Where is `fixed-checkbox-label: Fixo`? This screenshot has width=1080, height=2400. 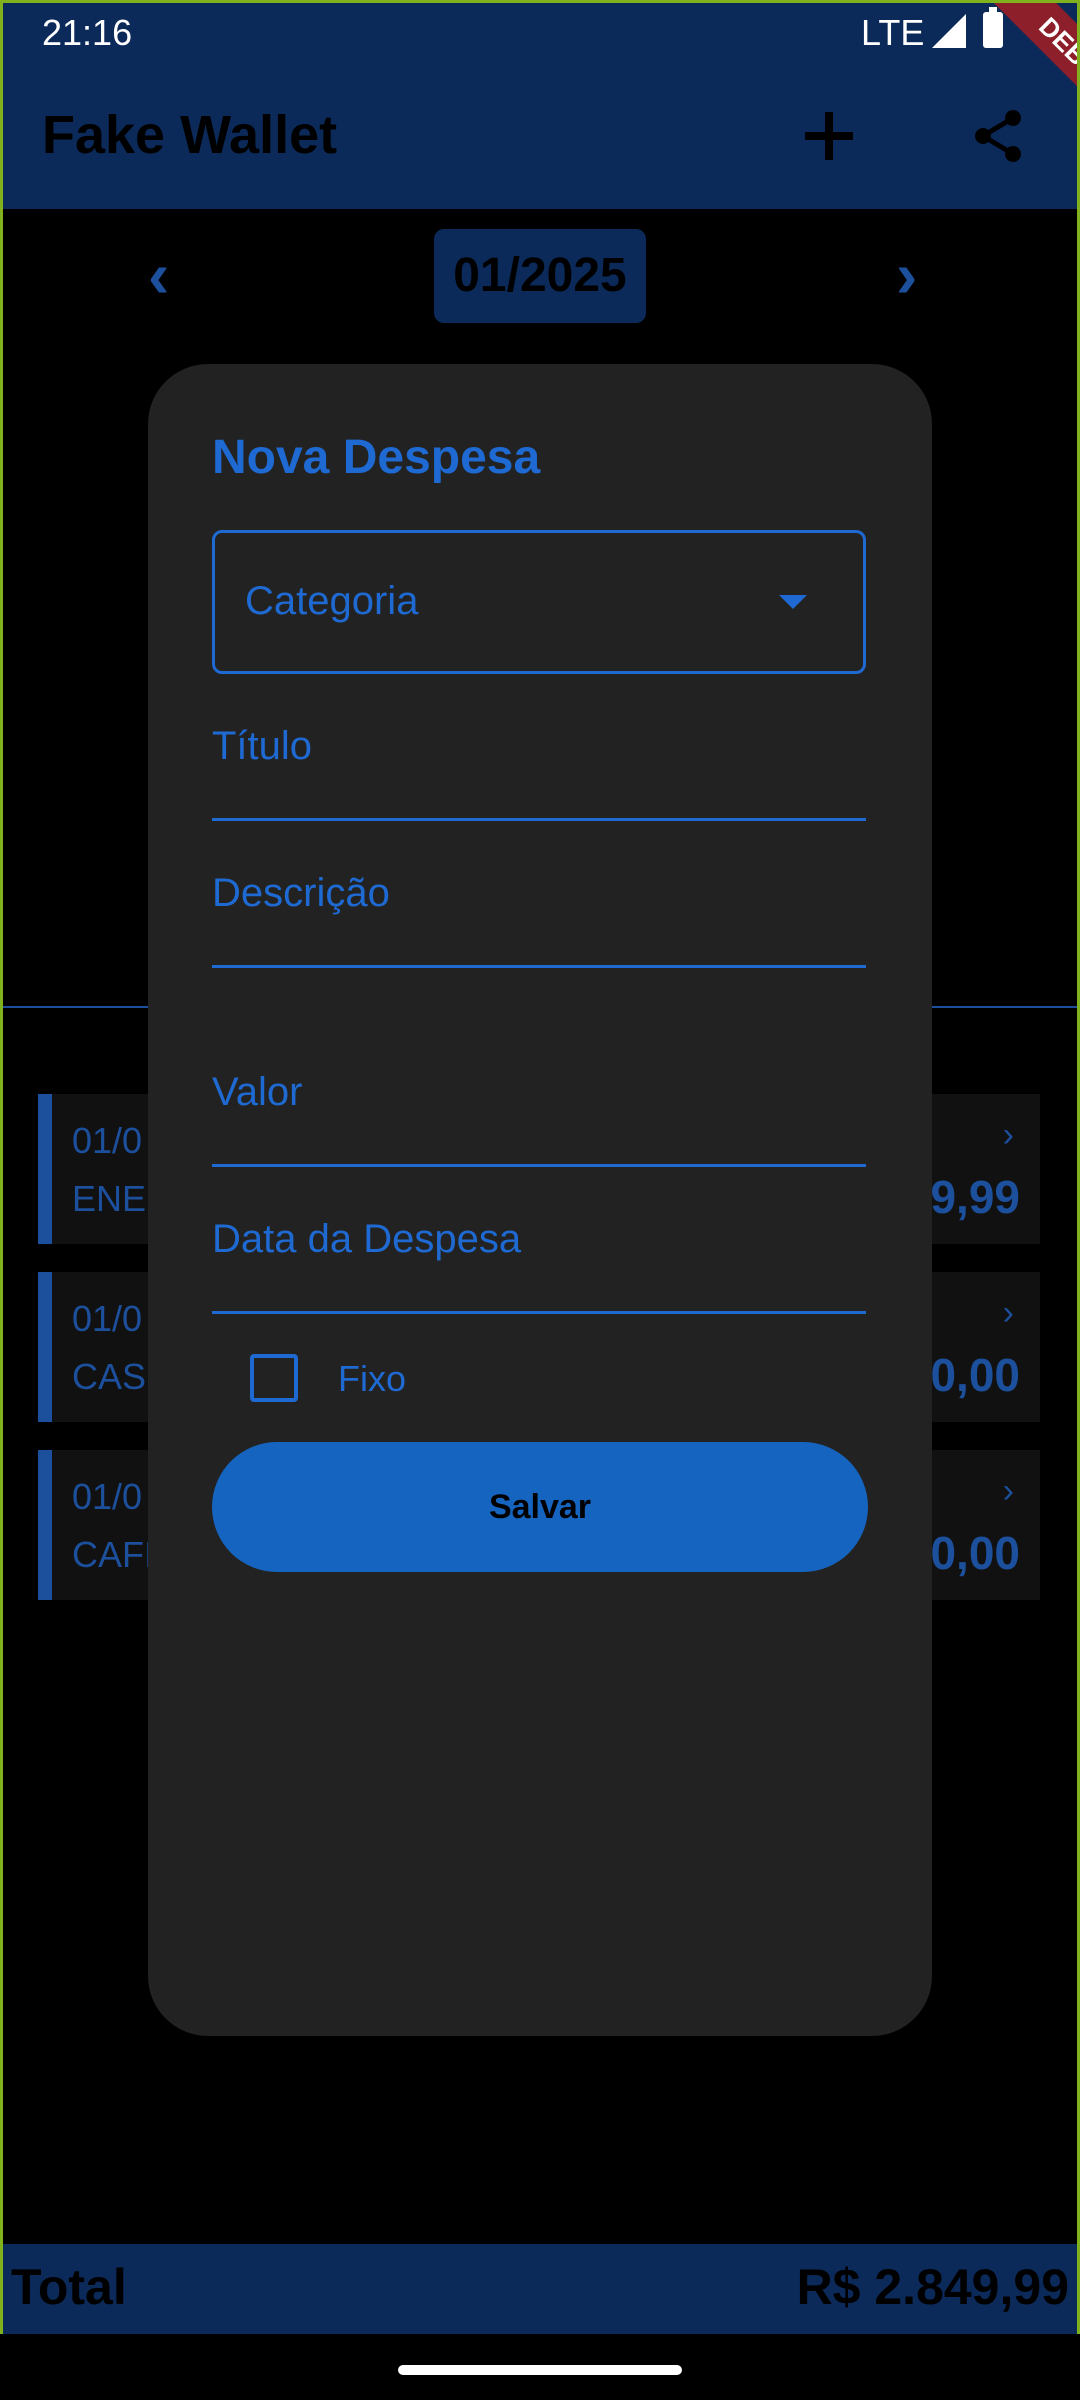
fixed-checkbox-label: Fixo is located at coordinates (372, 1378).